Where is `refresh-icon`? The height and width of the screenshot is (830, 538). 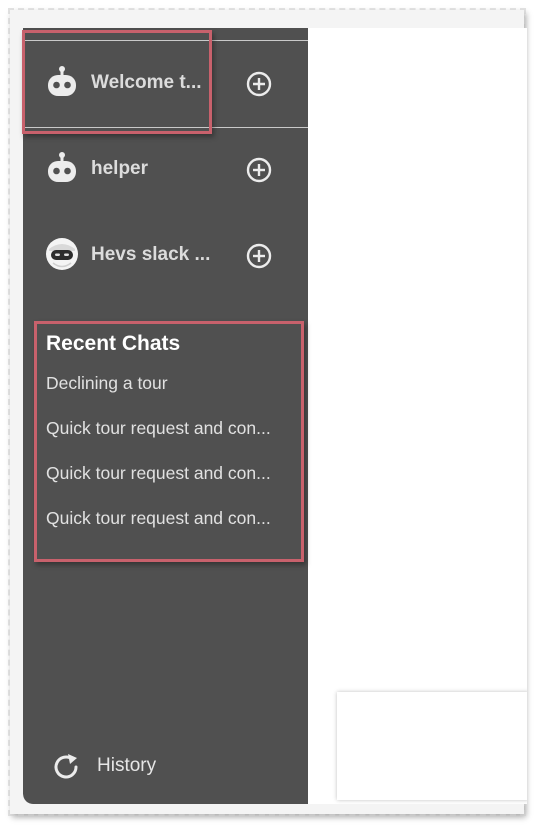
refresh-icon is located at coordinates (67, 767).